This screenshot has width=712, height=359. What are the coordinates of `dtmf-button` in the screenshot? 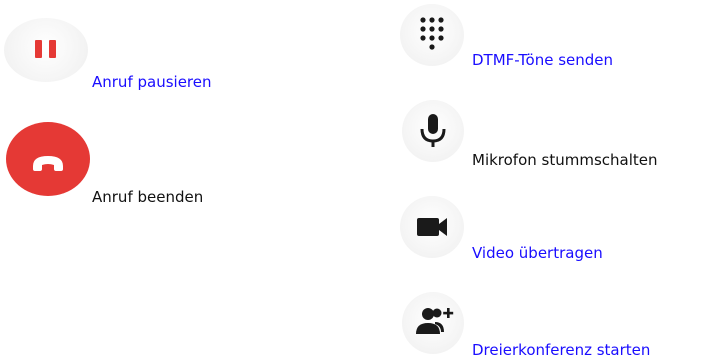 It's located at (432, 35).